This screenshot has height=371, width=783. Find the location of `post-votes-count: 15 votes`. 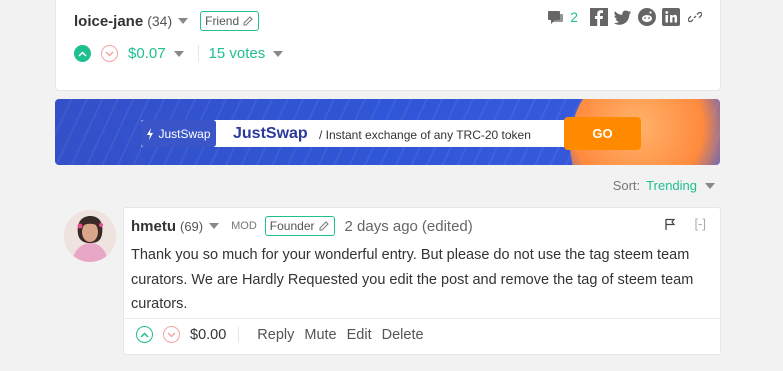

post-votes-count: 15 votes is located at coordinates (237, 53).